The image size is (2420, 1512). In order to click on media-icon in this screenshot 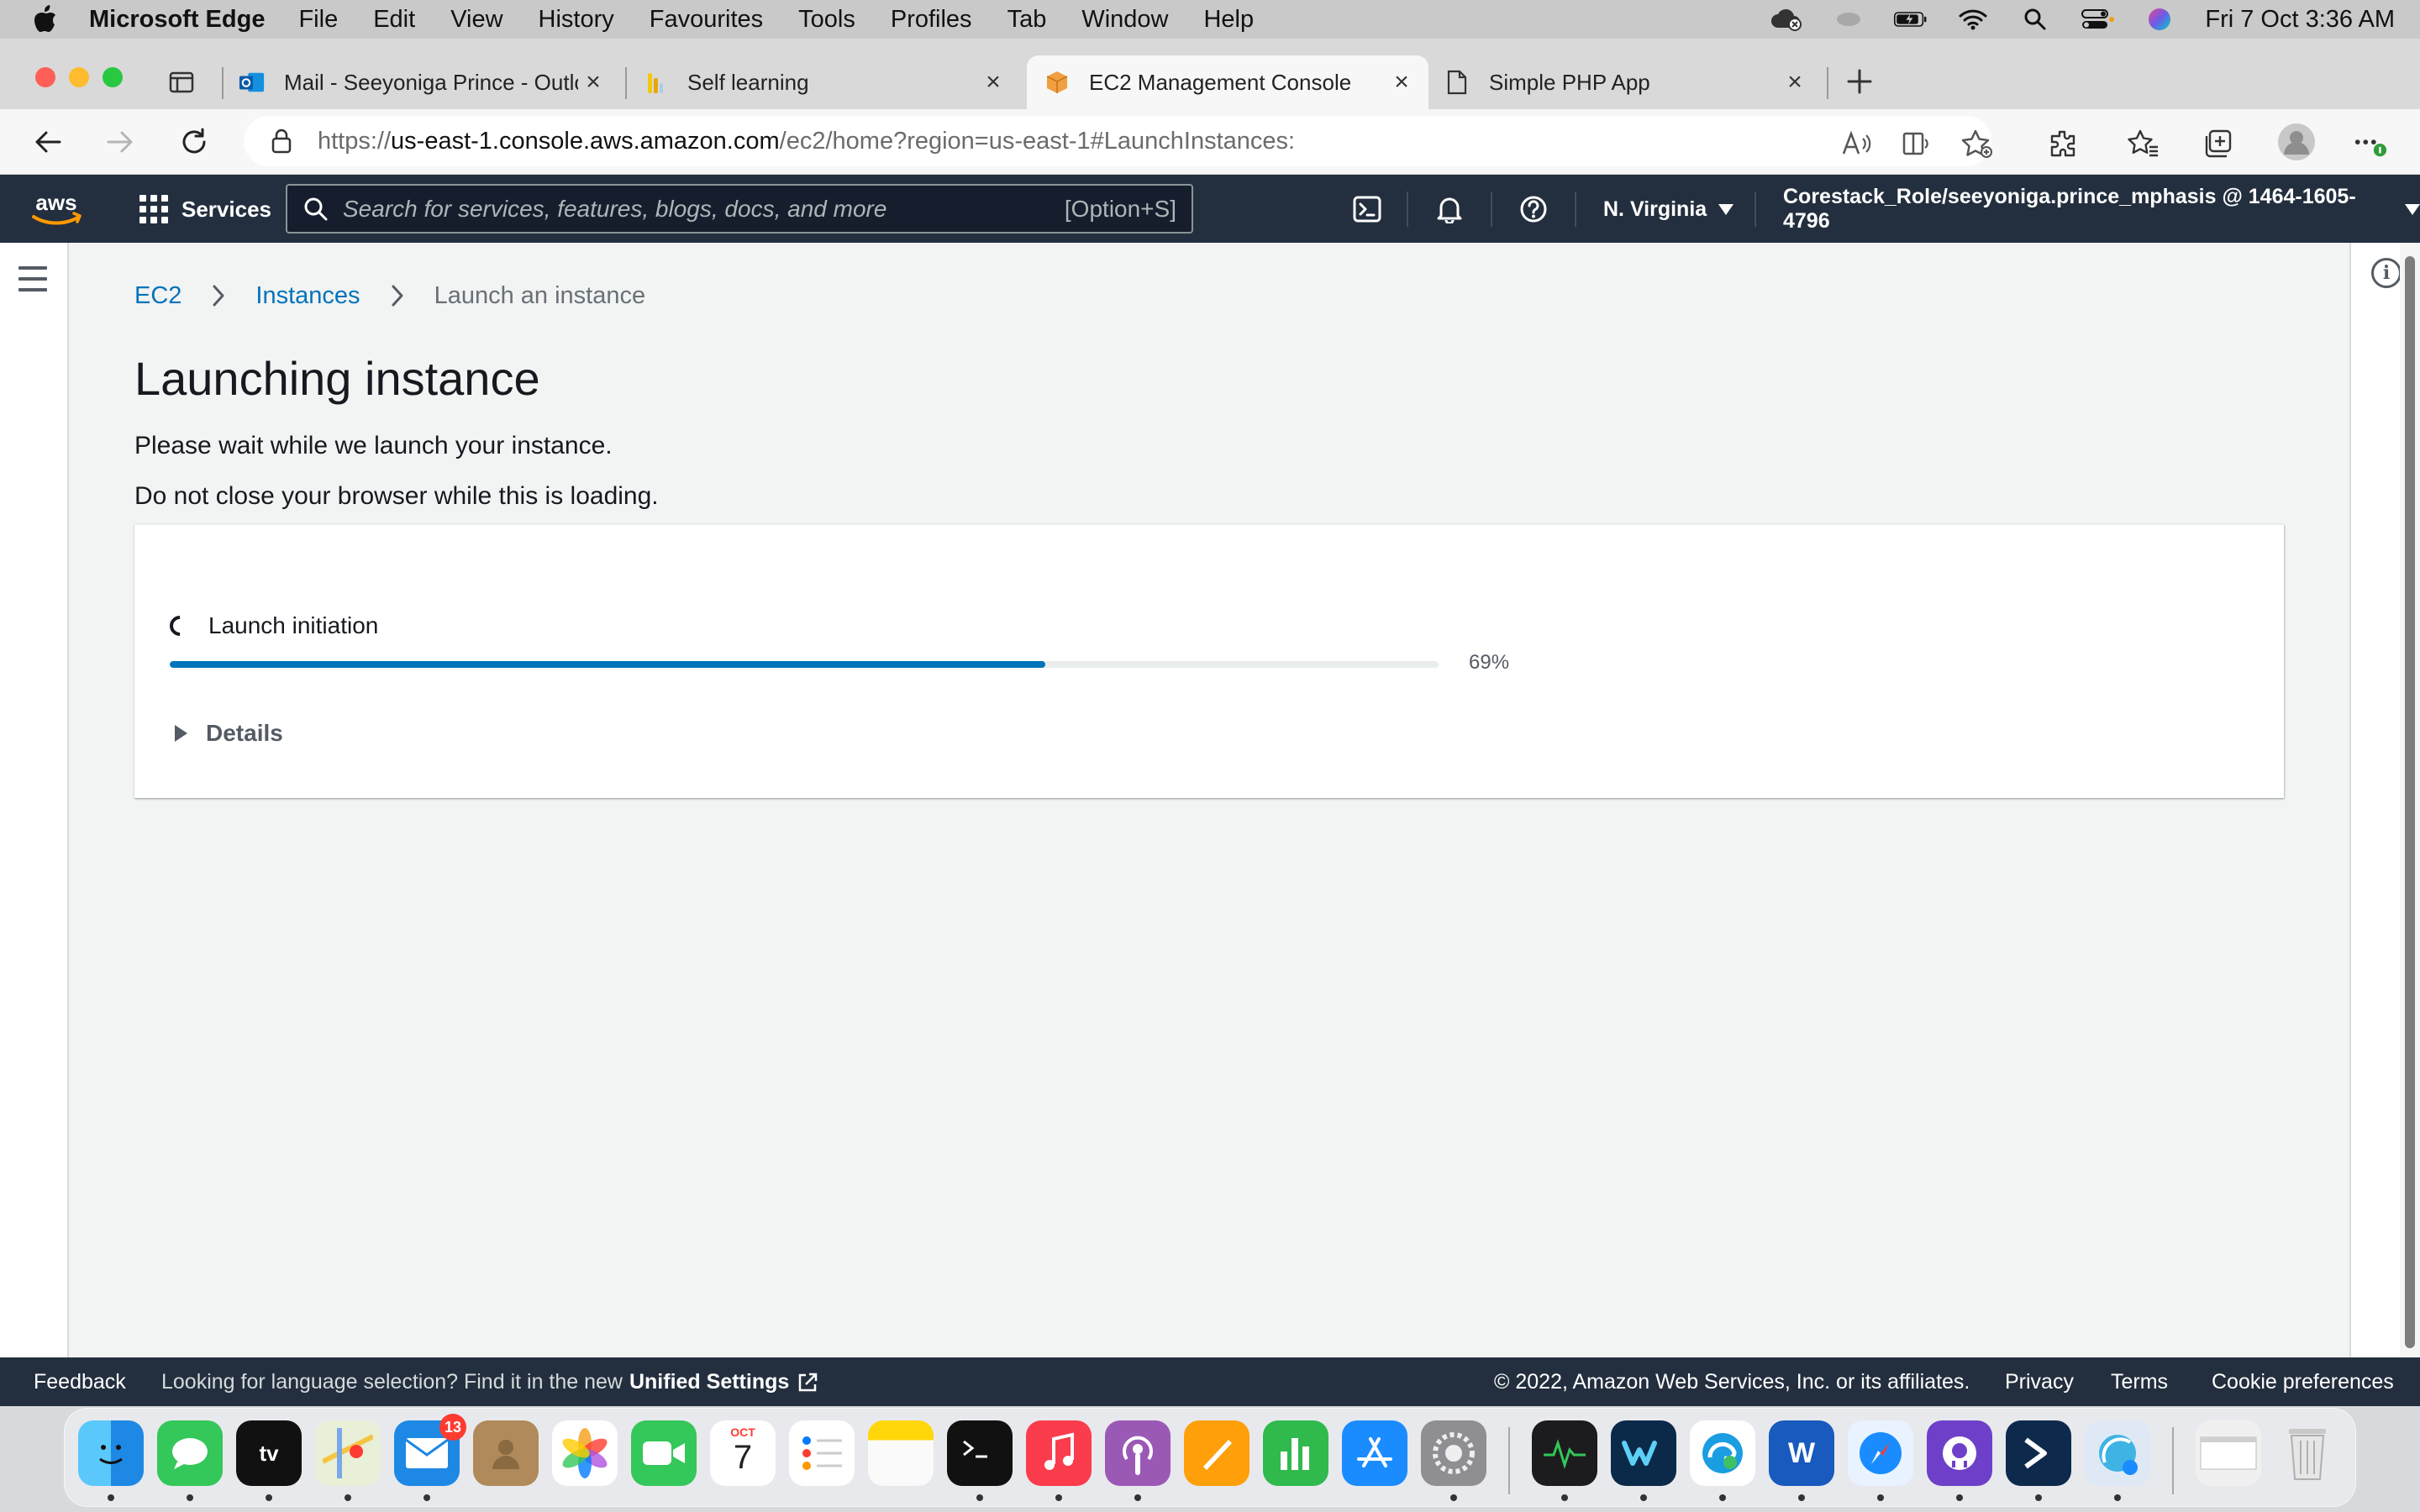, I will do `click(1849, 19)`.